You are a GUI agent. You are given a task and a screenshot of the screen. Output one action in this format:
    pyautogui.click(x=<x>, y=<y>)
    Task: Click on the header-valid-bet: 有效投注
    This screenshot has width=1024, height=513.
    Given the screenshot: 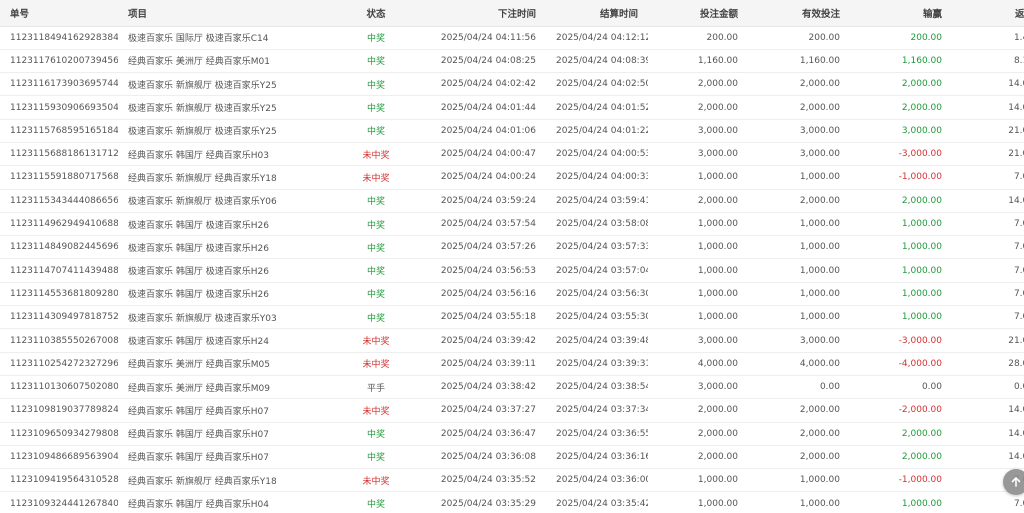 What is the action you would take?
    pyautogui.click(x=799, y=13)
    